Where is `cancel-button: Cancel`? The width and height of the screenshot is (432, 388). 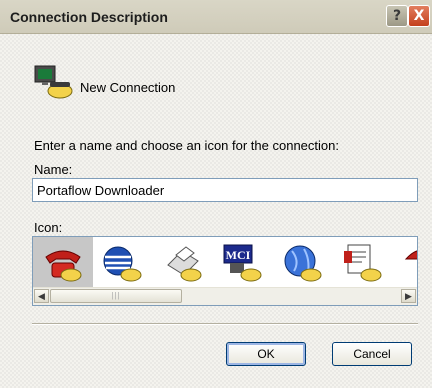 cancel-button: Cancel is located at coordinates (372, 354).